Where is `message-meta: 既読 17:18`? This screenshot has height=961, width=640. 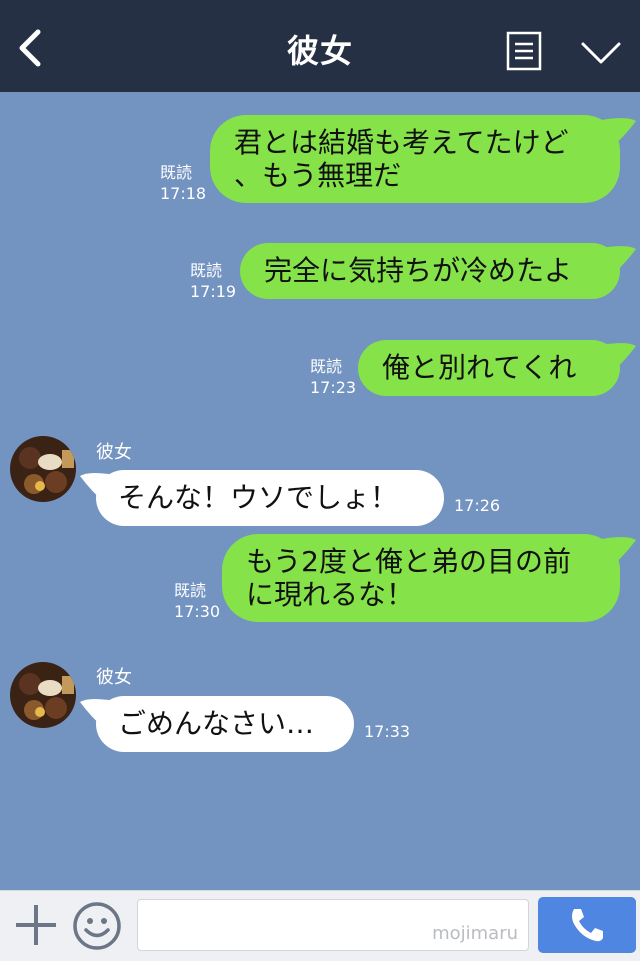
message-meta: 既読 17:18 is located at coordinates (183, 183).